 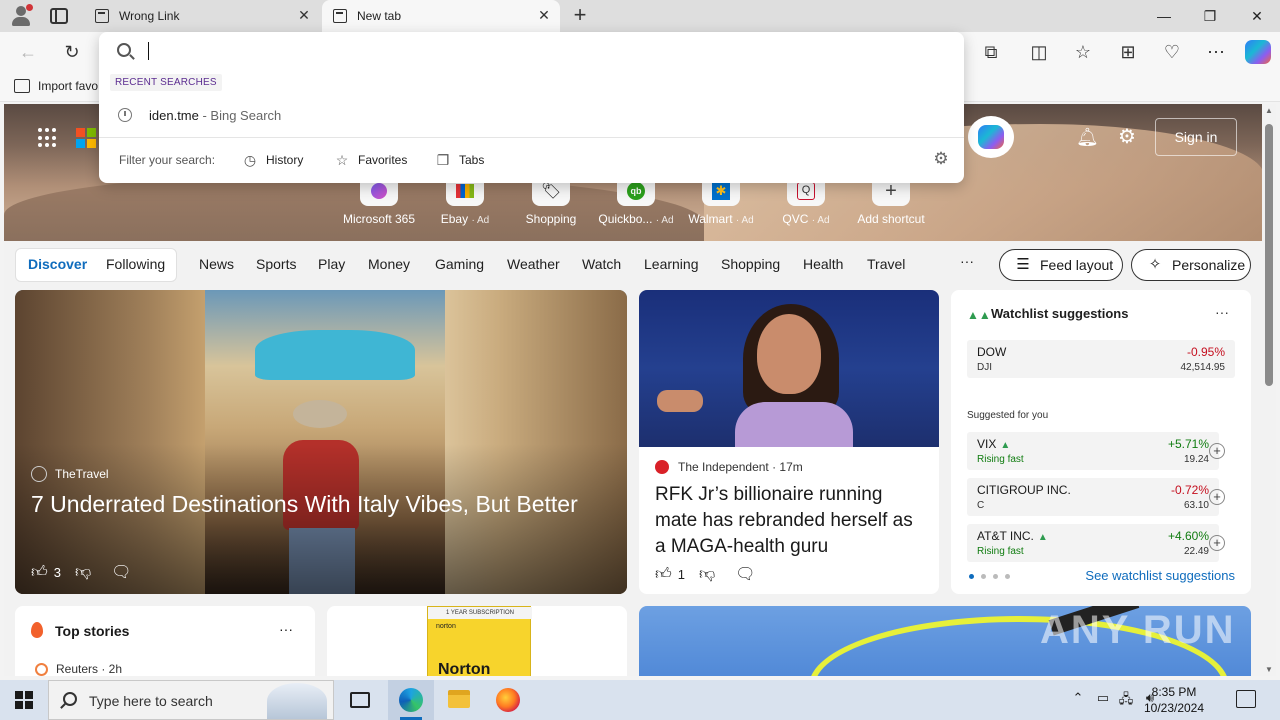 What do you see at coordinates (1160, 575) in the screenshot?
I see `see-watchlist-link: See watchlist suggestions` at bounding box center [1160, 575].